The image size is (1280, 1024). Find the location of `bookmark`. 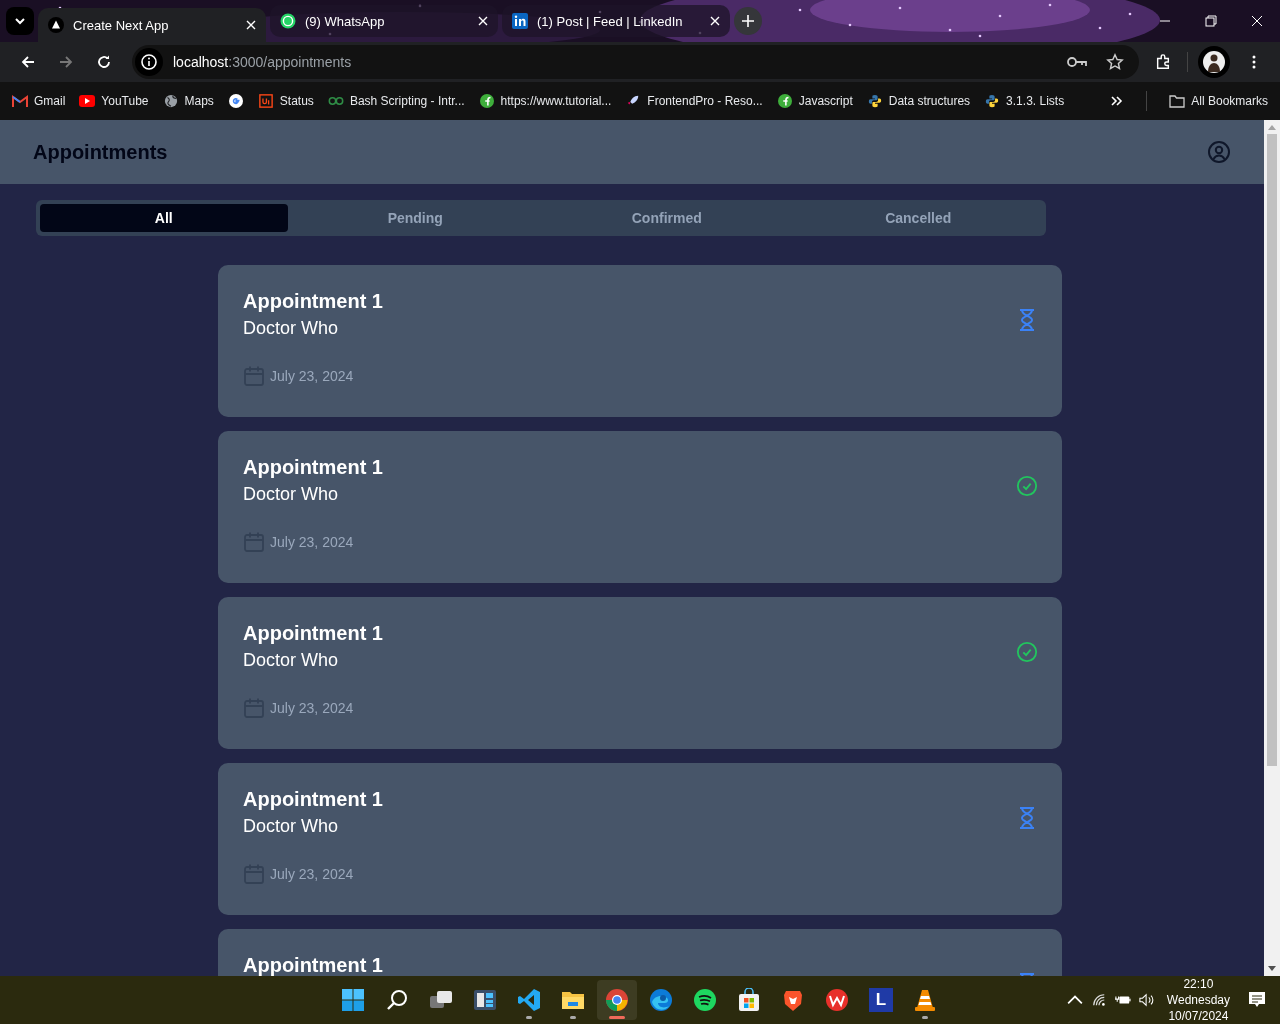

bookmark is located at coordinates (235, 101).